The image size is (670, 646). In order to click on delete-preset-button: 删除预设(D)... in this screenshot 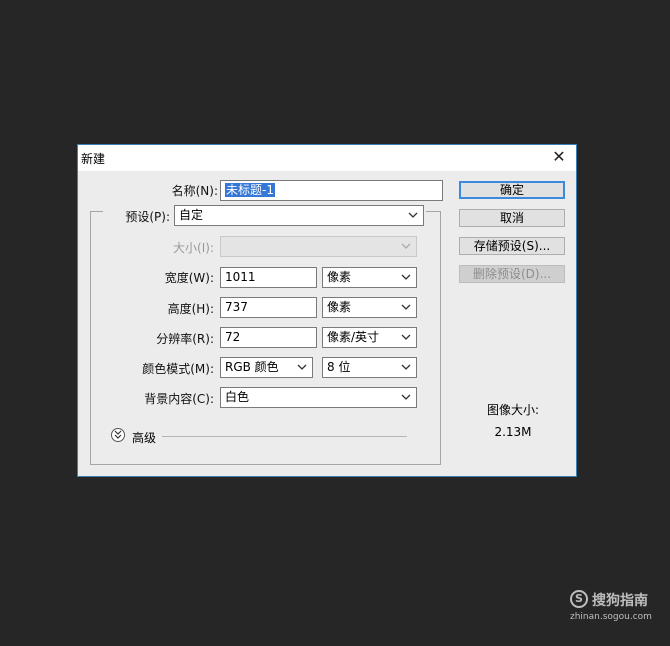, I will do `click(512, 274)`.